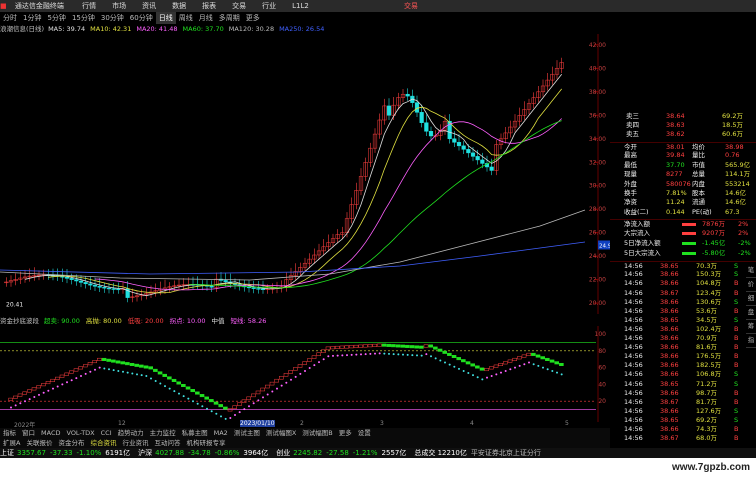 Image resolution: width=756 pixels, height=487 pixels. Describe the element at coordinates (337, 453) in the screenshot. I see `index-change: -27.58` at that location.